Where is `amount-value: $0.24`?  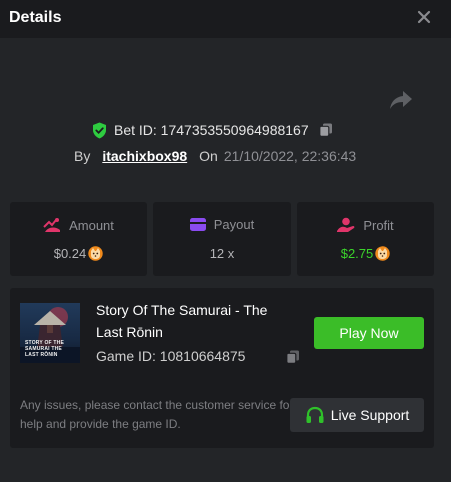 amount-value: $0.24 is located at coordinates (70, 253).